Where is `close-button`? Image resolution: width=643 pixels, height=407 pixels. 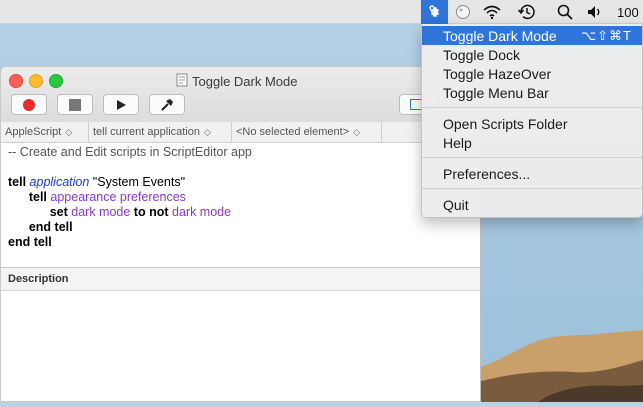 close-button is located at coordinates (16, 81).